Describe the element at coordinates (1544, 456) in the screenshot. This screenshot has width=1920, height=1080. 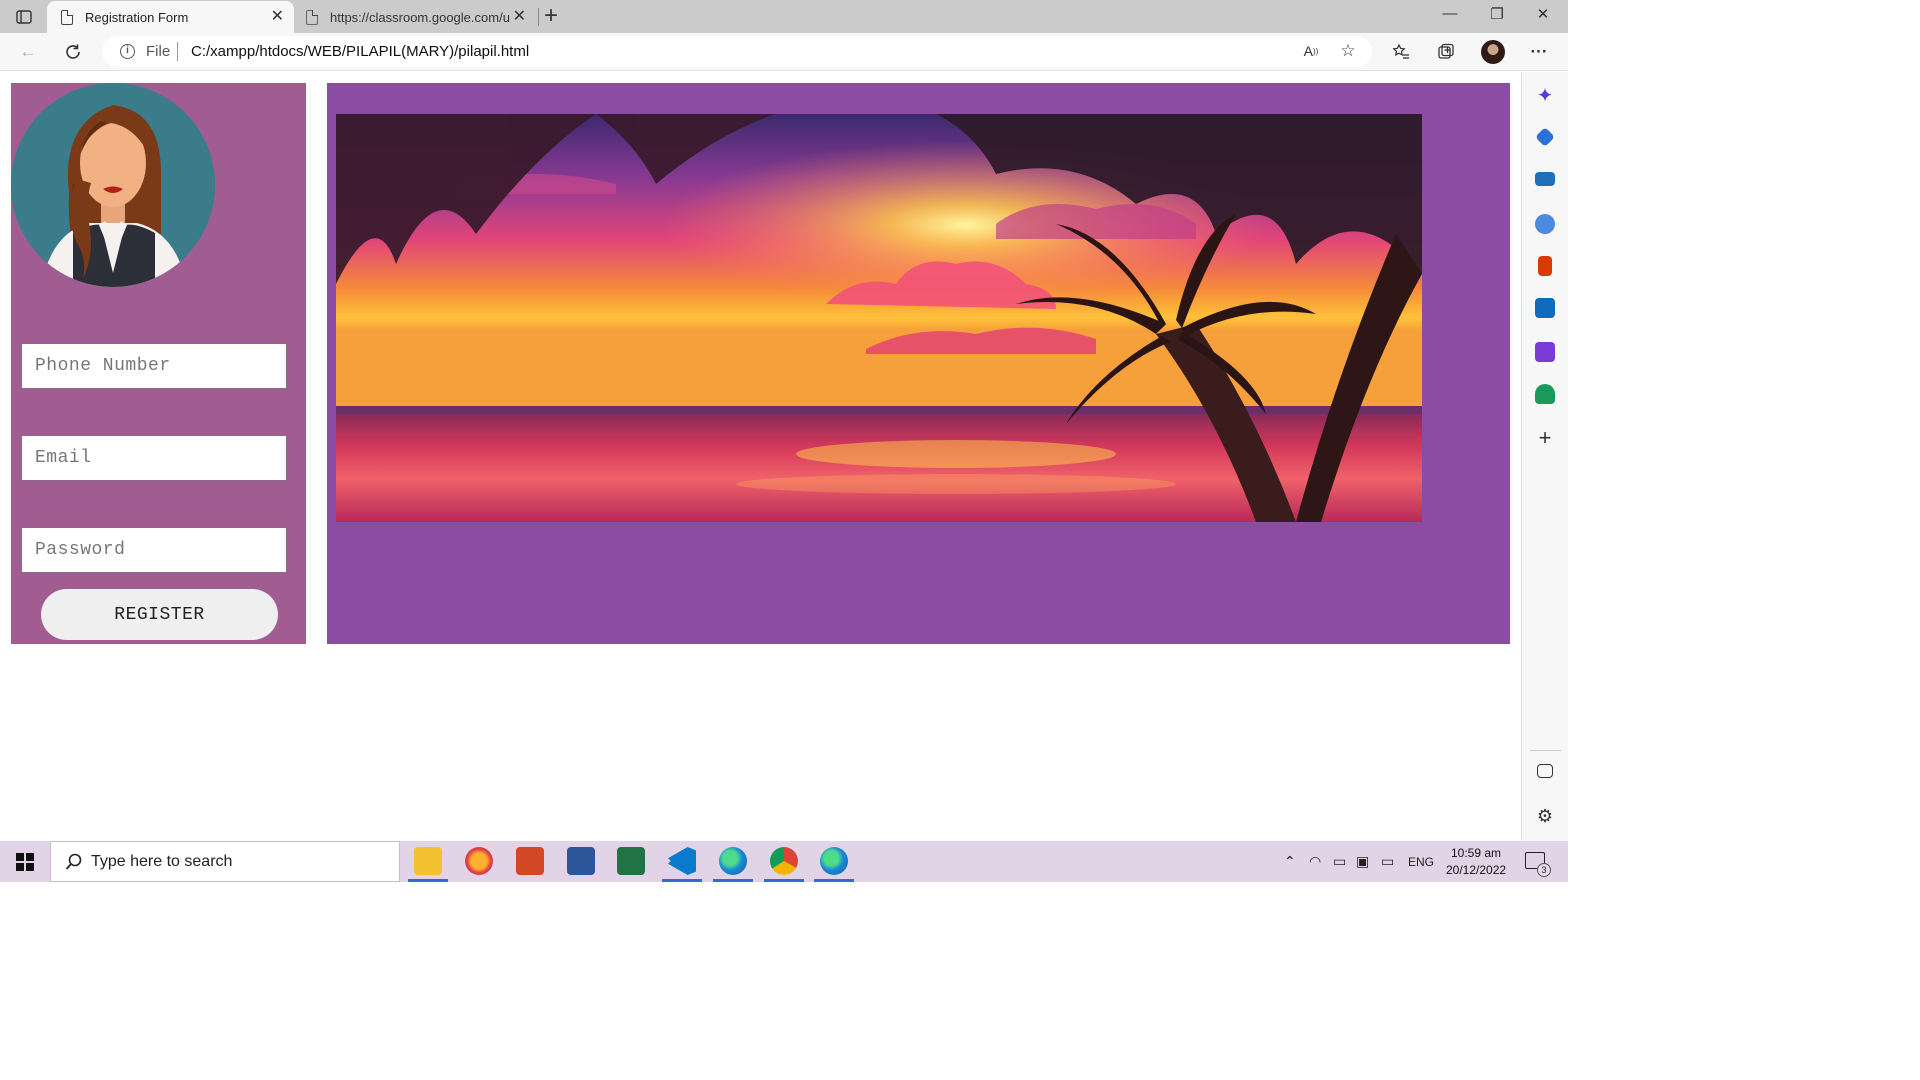
I see `edge-sidebar: ✦ + ⚙` at that location.